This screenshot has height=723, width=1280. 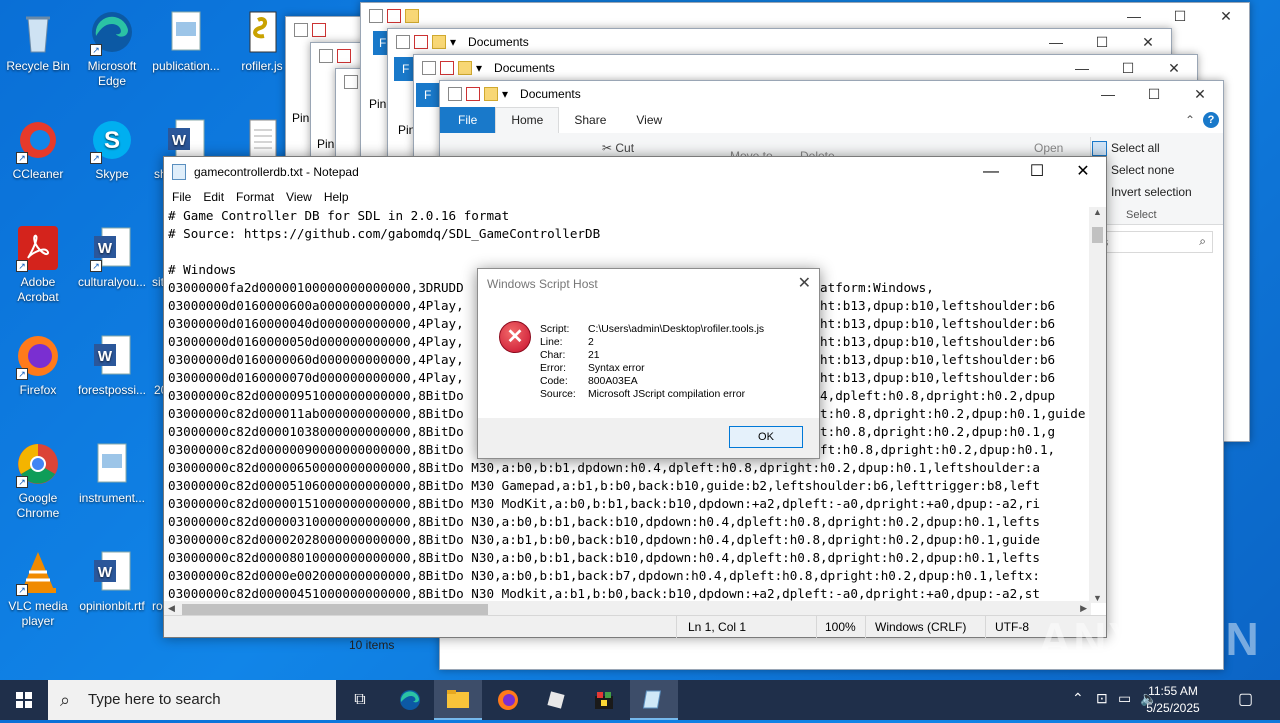 What do you see at coordinates (635, 172) in the screenshot?
I see `title-bar: gamecontrollerdb.txt - Notepad` at bounding box center [635, 172].